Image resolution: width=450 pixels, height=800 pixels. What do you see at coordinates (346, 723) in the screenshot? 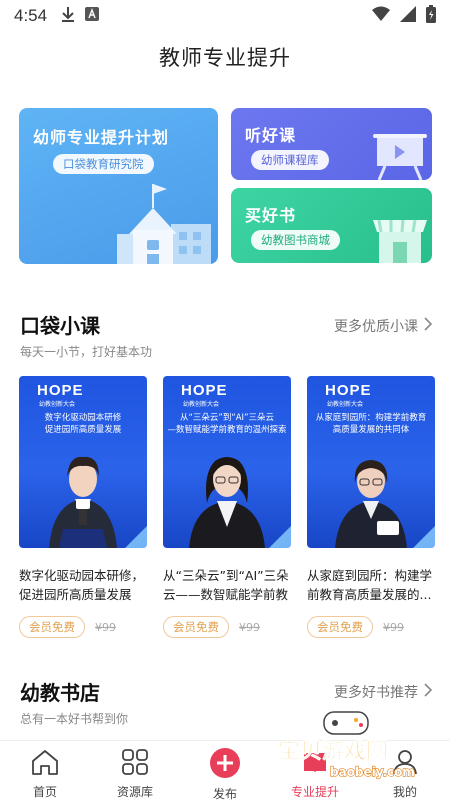
I see `gamepad-icon` at bounding box center [346, 723].